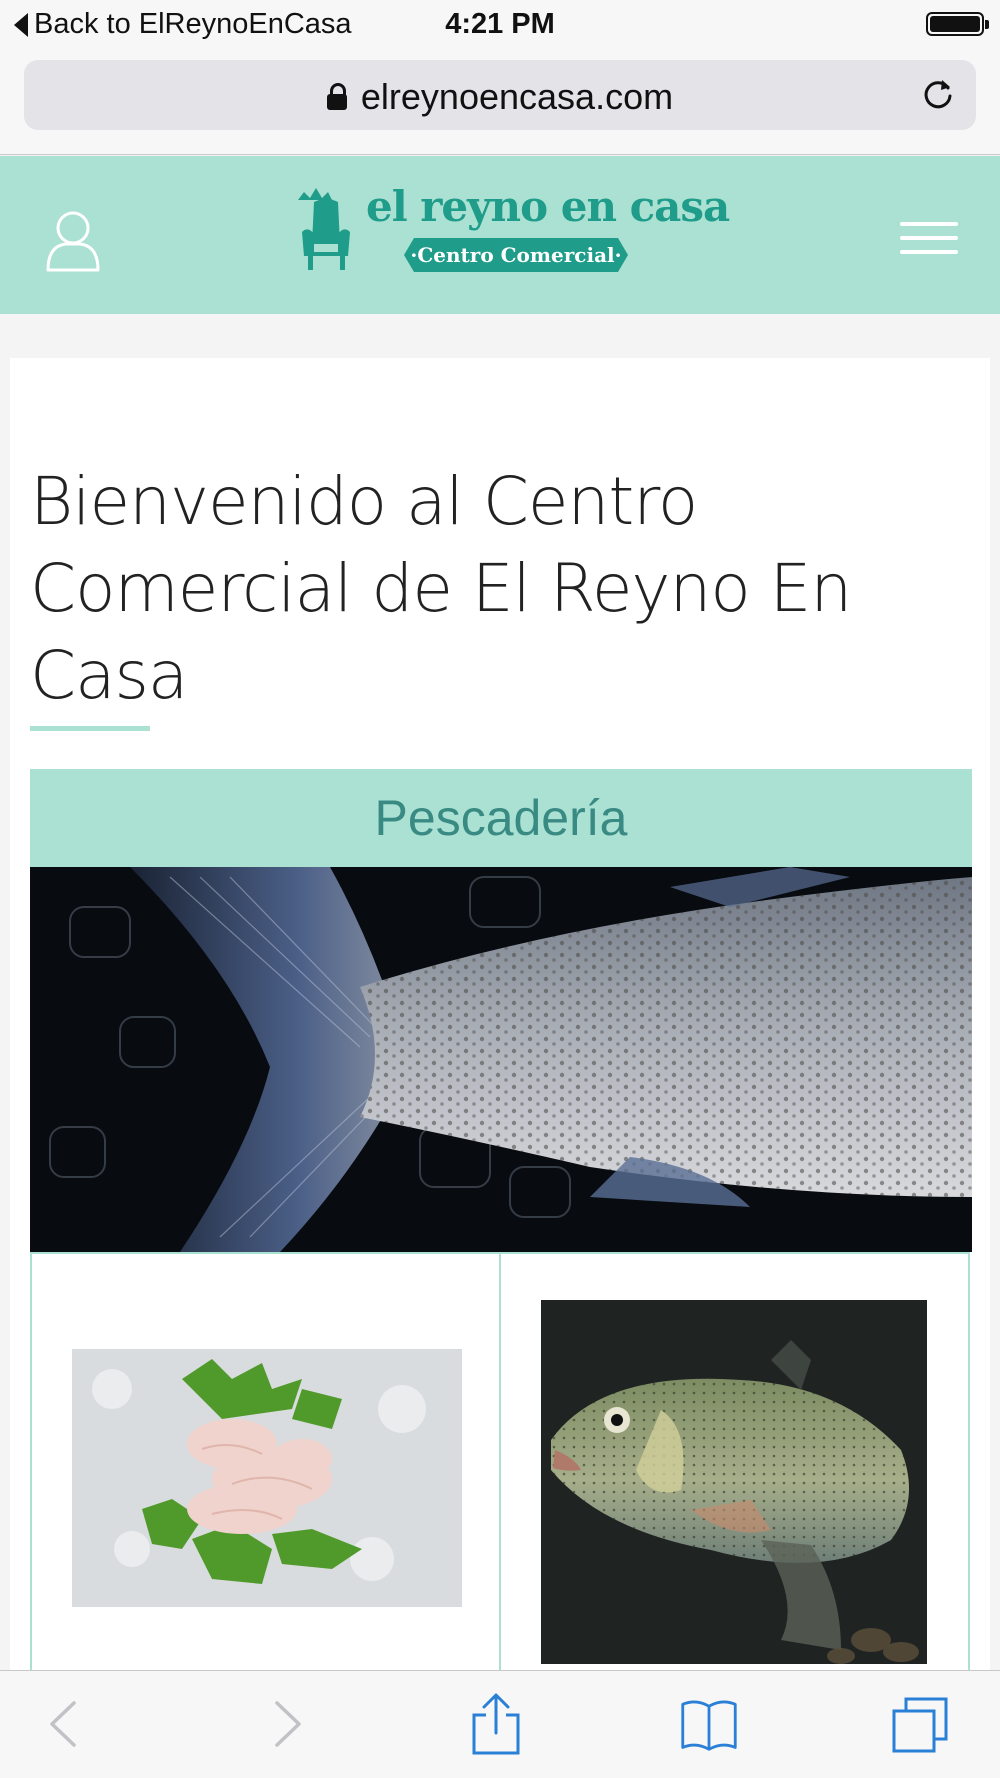 The width and height of the screenshot is (1000, 1778). What do you see at coordinates (517, 96) in the screenshot?
I see `url-text: elreynoencasa.com` at bounding box center [517, 96].